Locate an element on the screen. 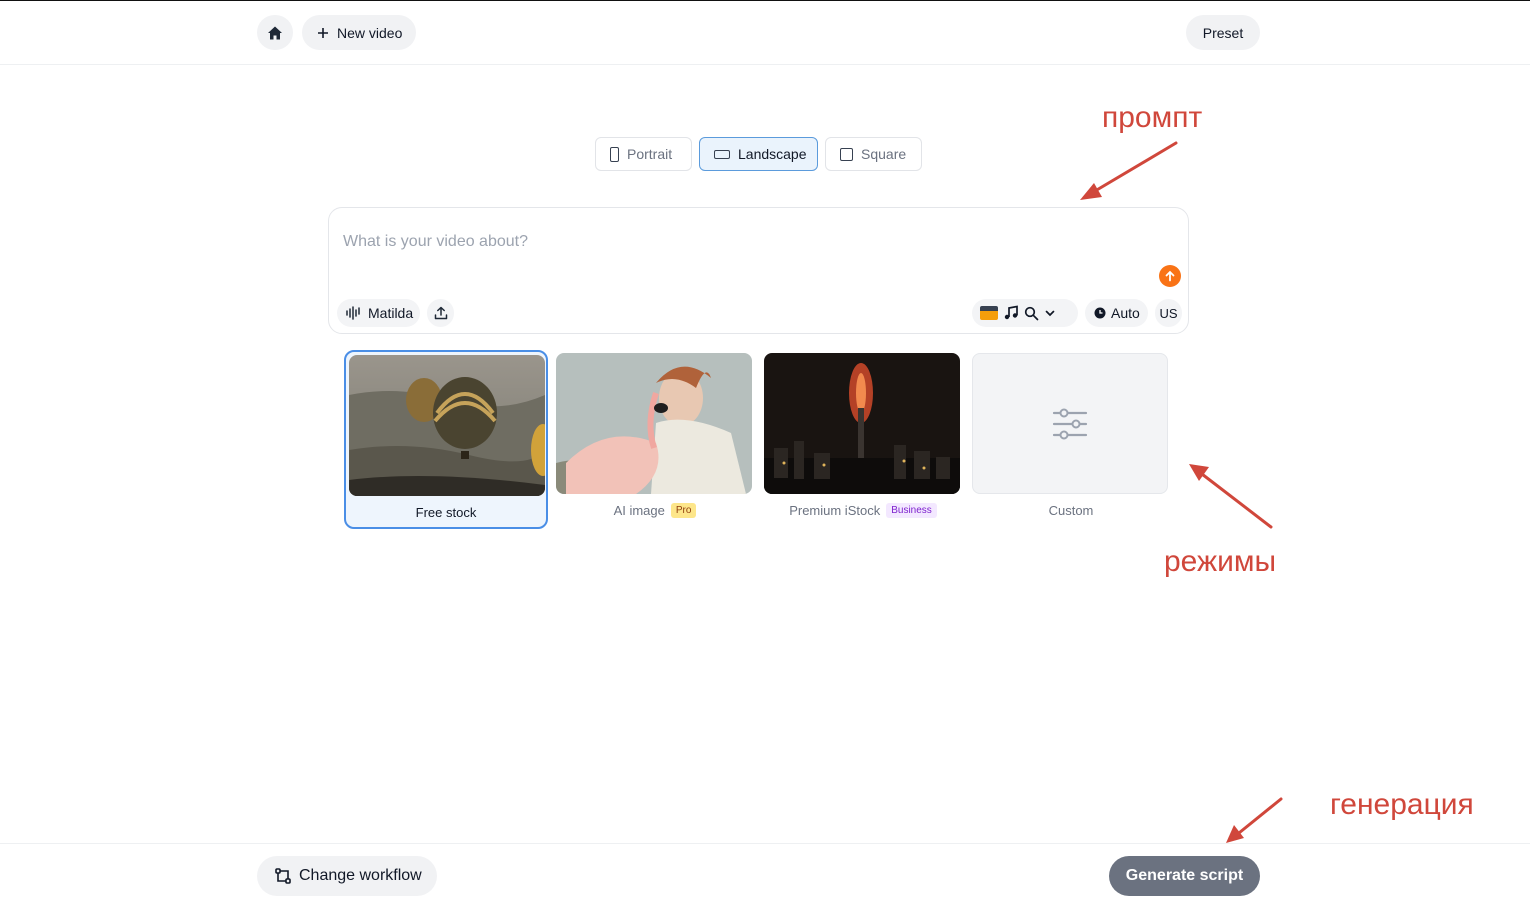  square-icon is located at coordinates (846, 154).